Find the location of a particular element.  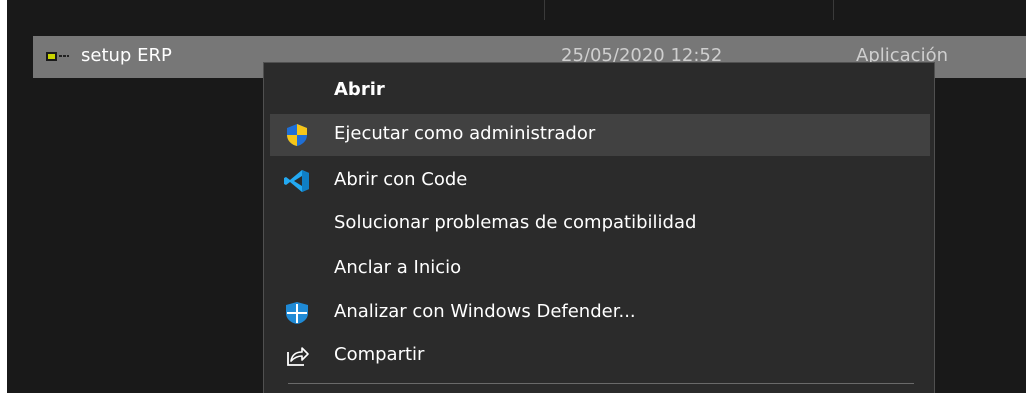

menu-item-label: Ejecutar como administrador is located at coordinates (465, 133).